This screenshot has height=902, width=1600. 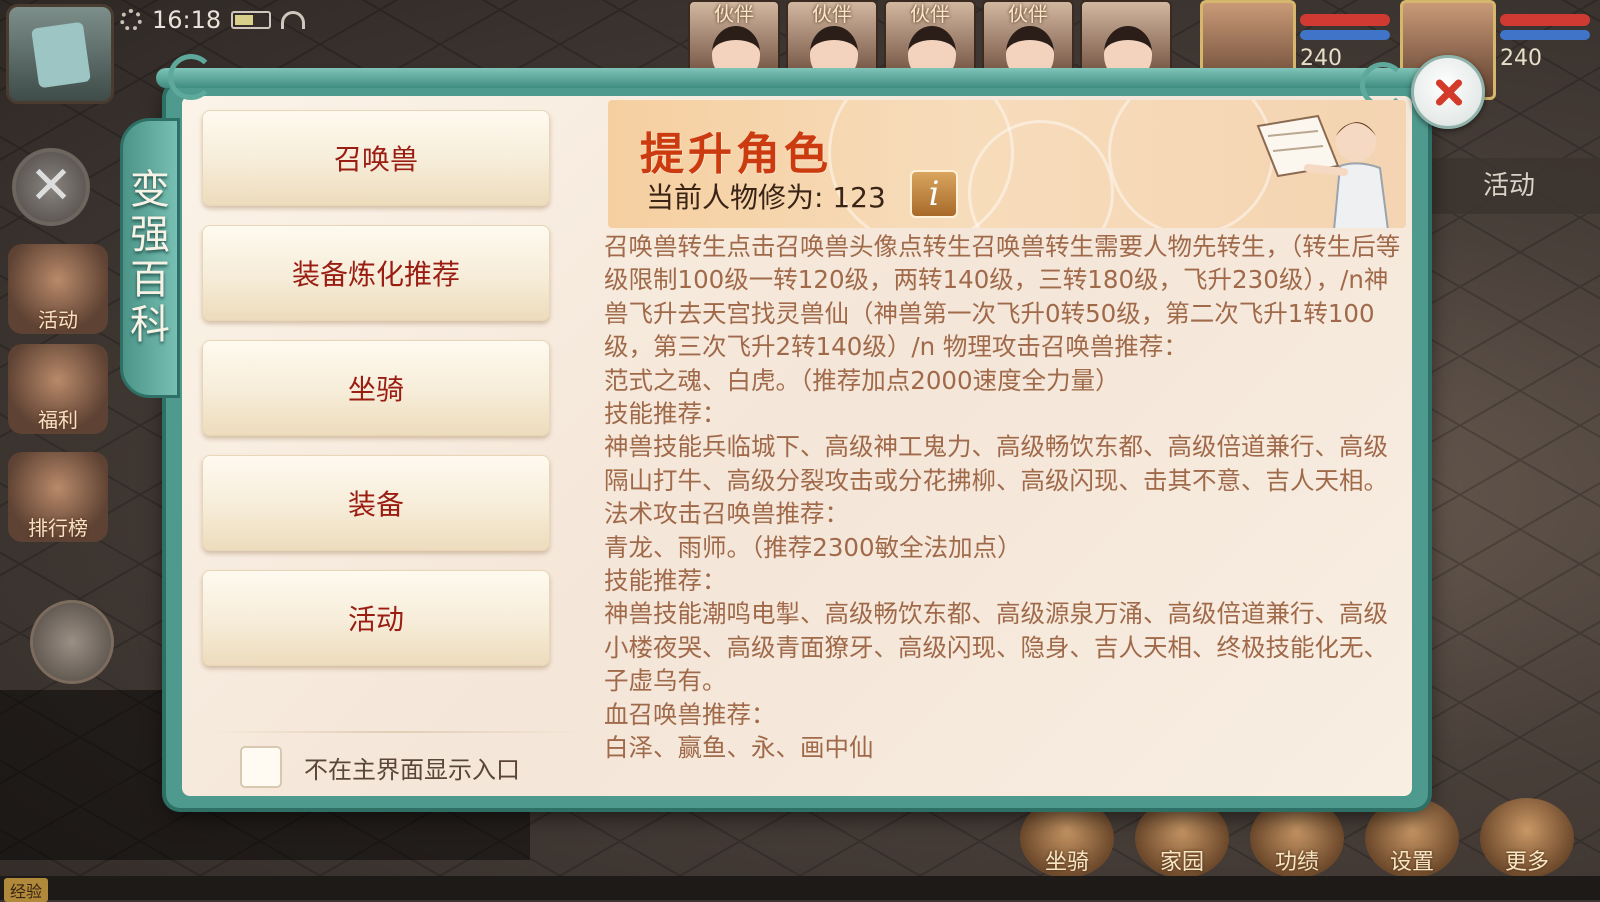 I want to click on gear-icon, so click(x=131, y=20).